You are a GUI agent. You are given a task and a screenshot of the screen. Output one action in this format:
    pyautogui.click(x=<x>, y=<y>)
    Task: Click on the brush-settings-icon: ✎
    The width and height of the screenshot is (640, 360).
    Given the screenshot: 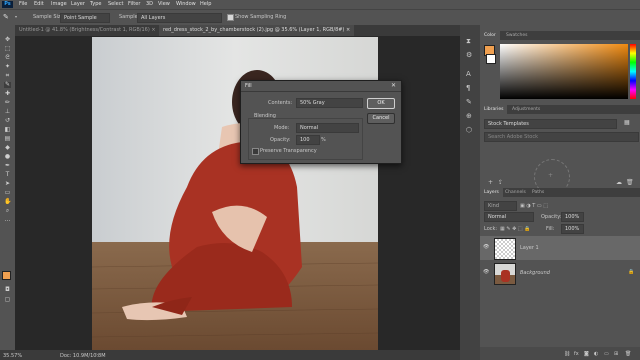 What is the action you would take?
    pyautogui.click(x=469, y=102)
    